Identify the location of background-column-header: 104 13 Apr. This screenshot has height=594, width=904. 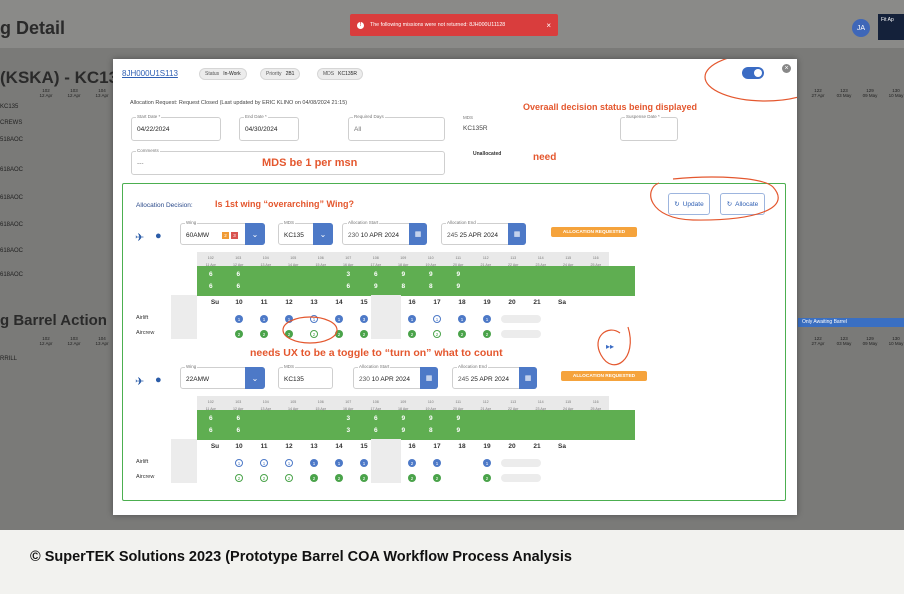
(102, 93).